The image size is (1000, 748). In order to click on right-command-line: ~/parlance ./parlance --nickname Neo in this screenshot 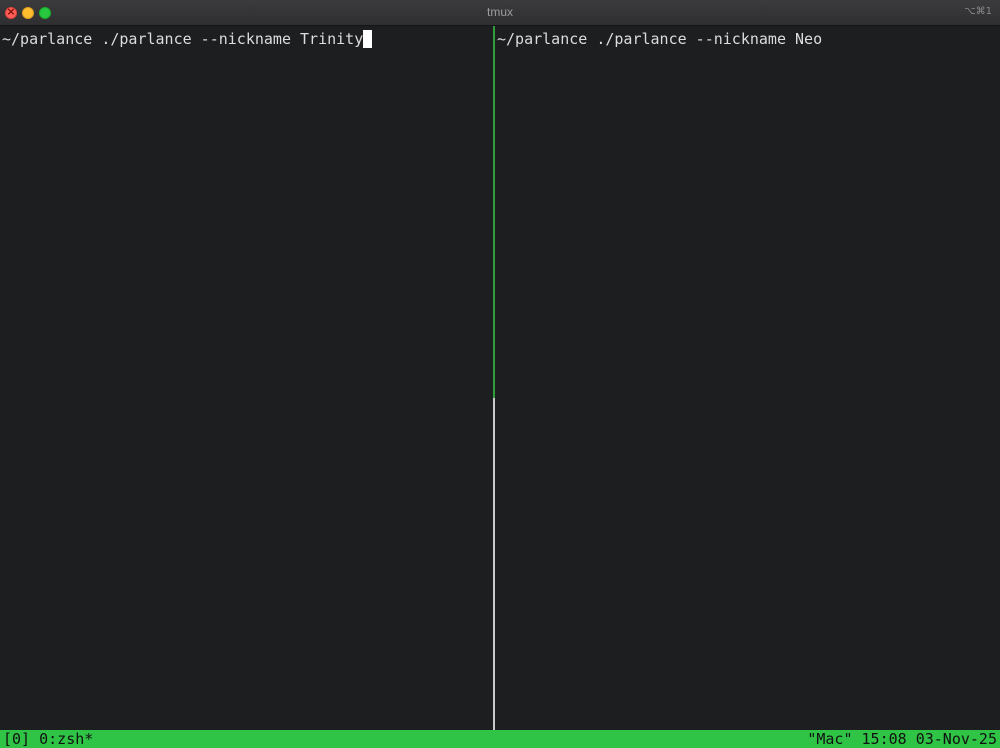, I will do `click(659, 39)`.